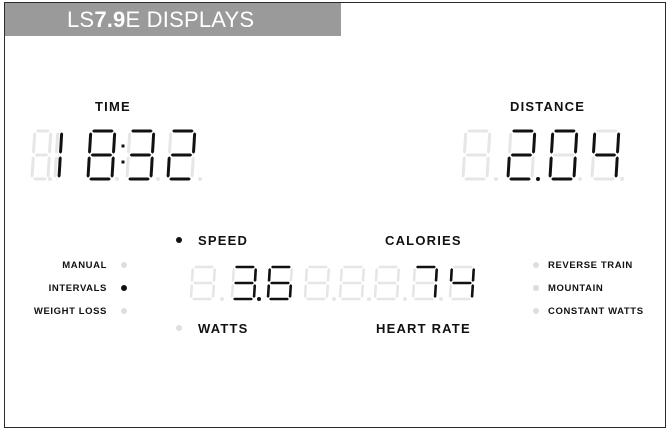  Describe the element at coordinates (116, 155) in the screenshot. I see `time-display` at that location.